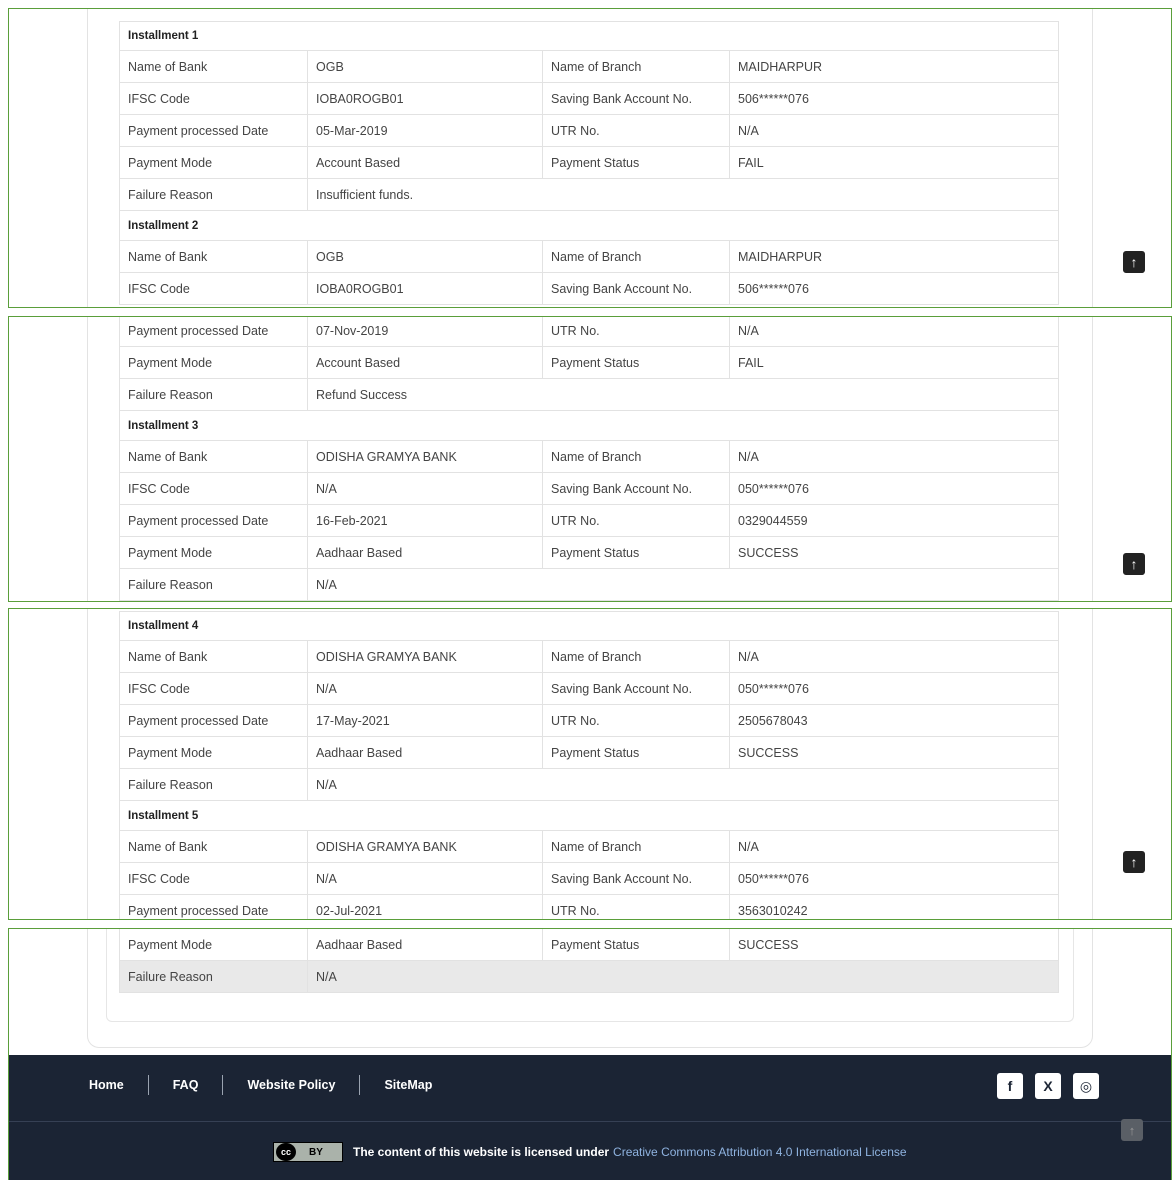 The width and height of the screenshot is (1172, 1180). What do you see at coordinates (425, 162) in the screenshot?
I see `value-cell: Account Based` at bounding box center [425, 162].